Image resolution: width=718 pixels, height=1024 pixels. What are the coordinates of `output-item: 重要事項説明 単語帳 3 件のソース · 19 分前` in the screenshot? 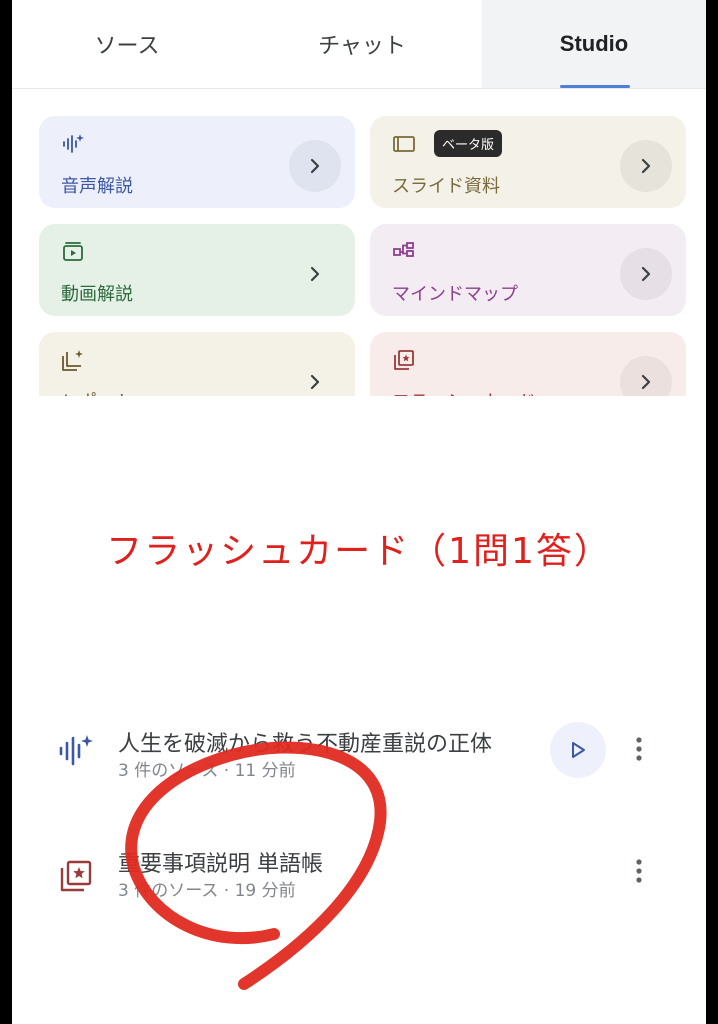 It's located at (359, 875).